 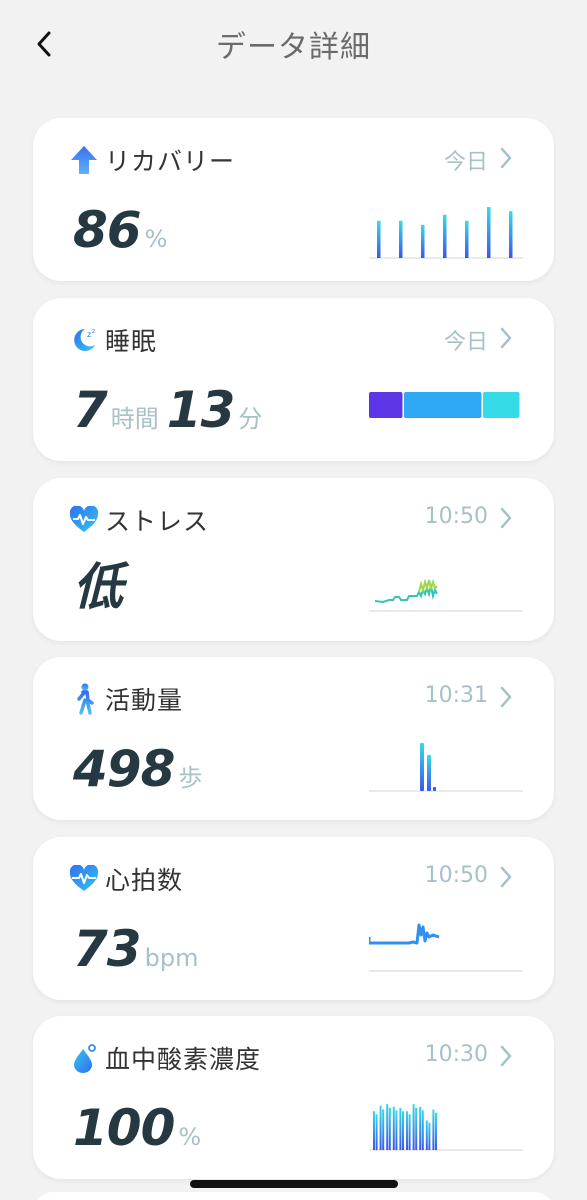 I want to click on card-value: 低, so click(x=98, y=583).